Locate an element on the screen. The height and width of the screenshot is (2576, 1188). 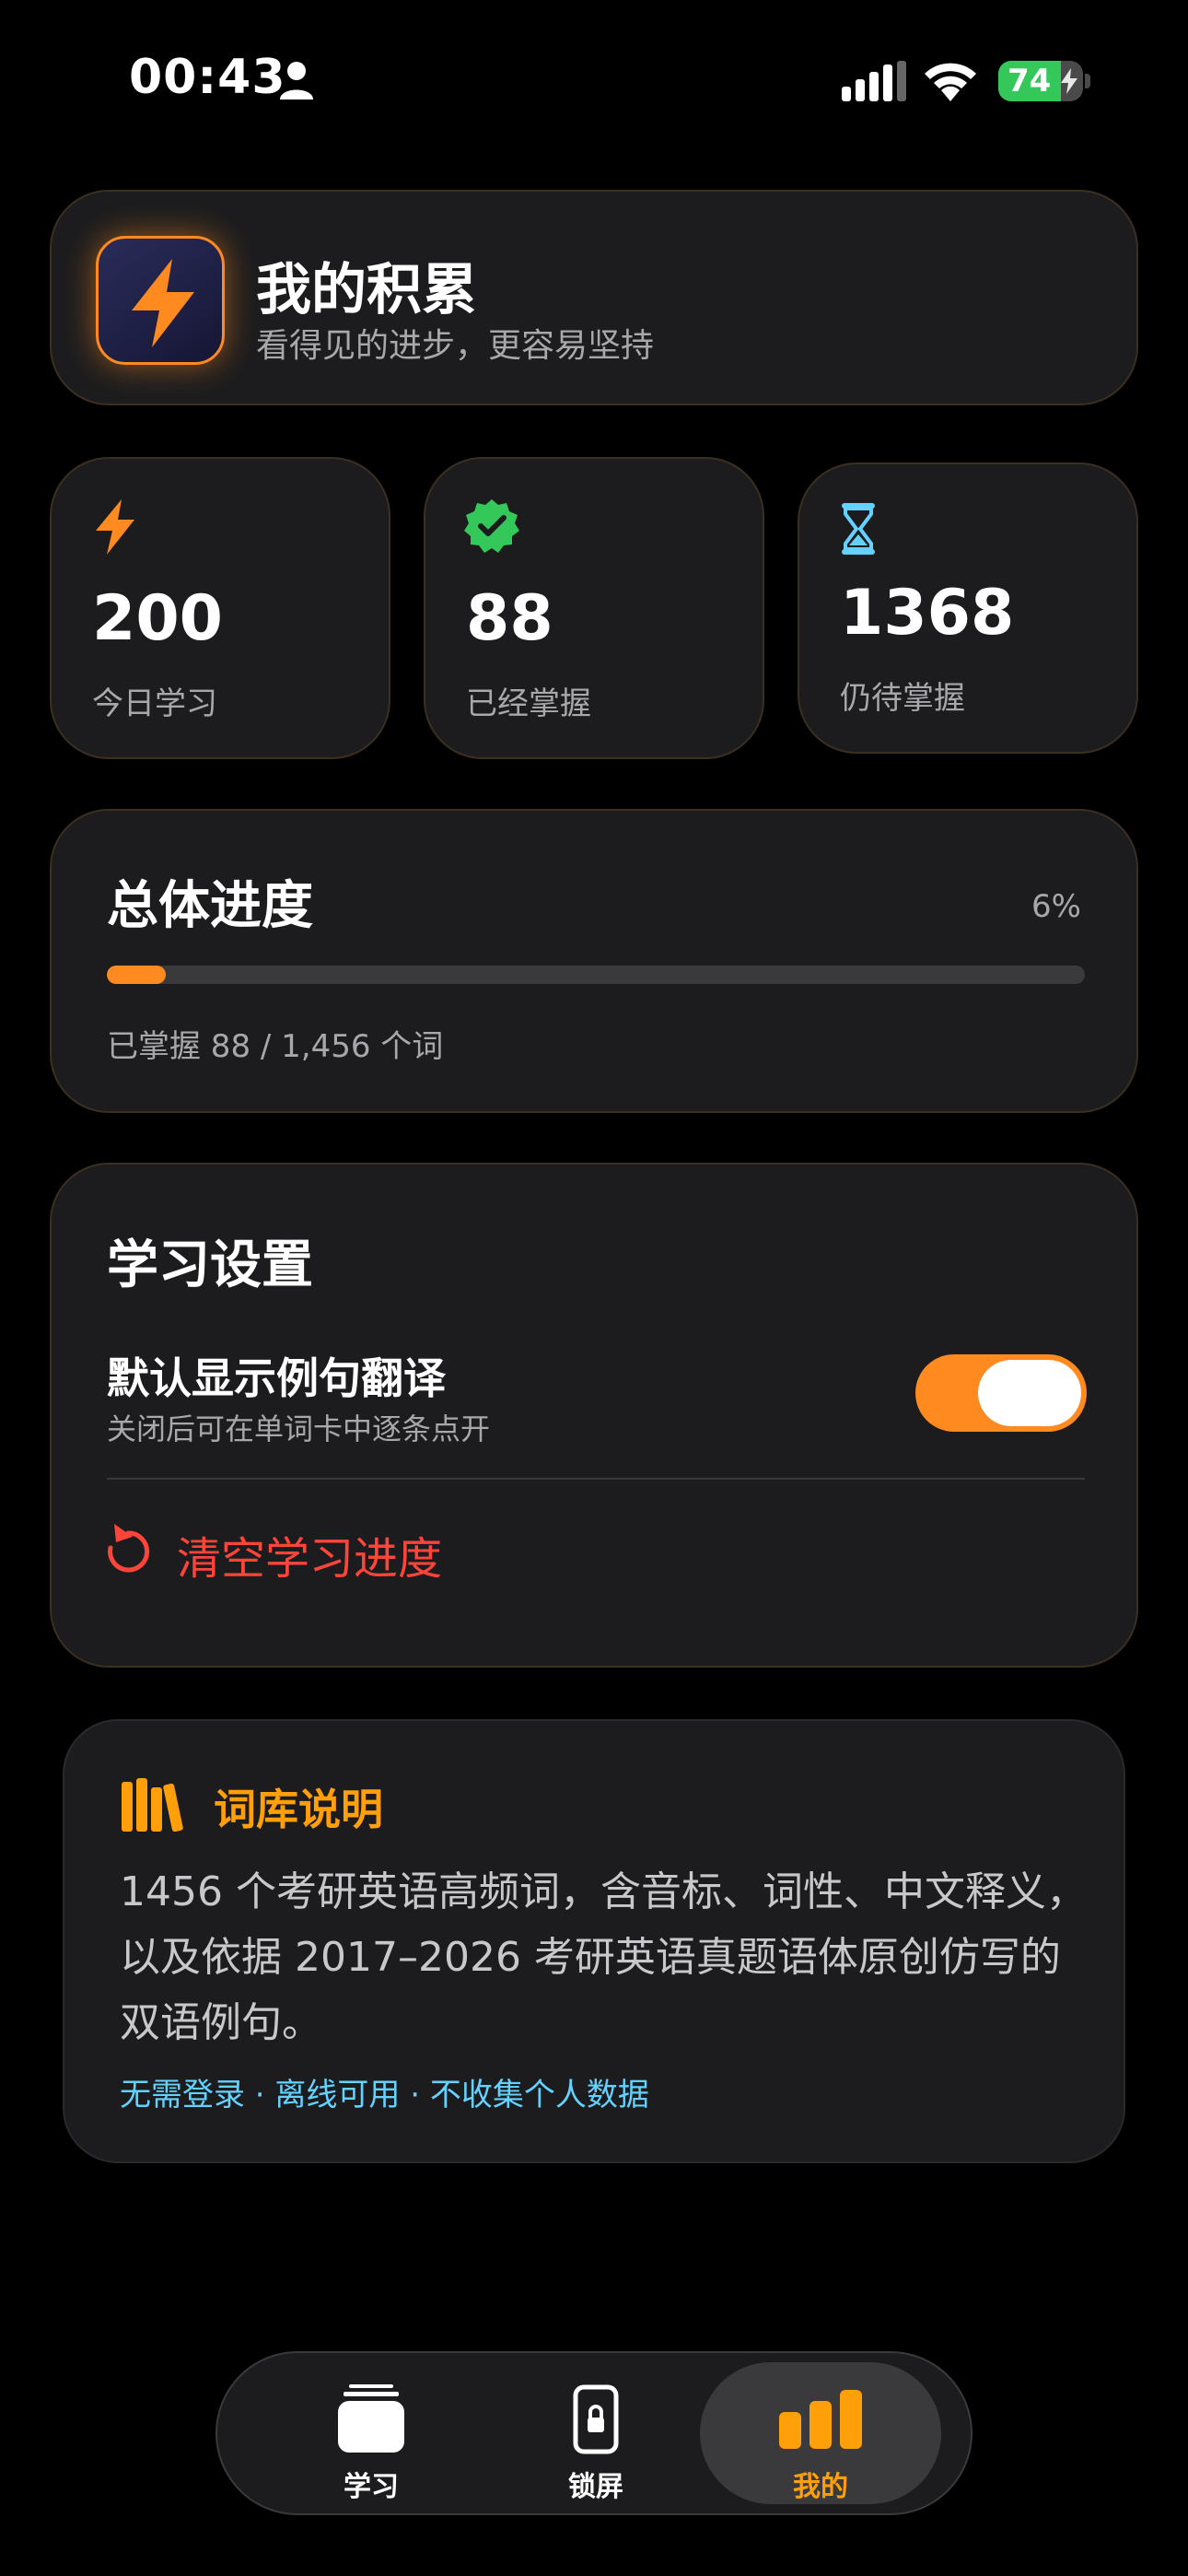
tab-lockscreen: 锁屏 is located at coordinates (595, 2433).